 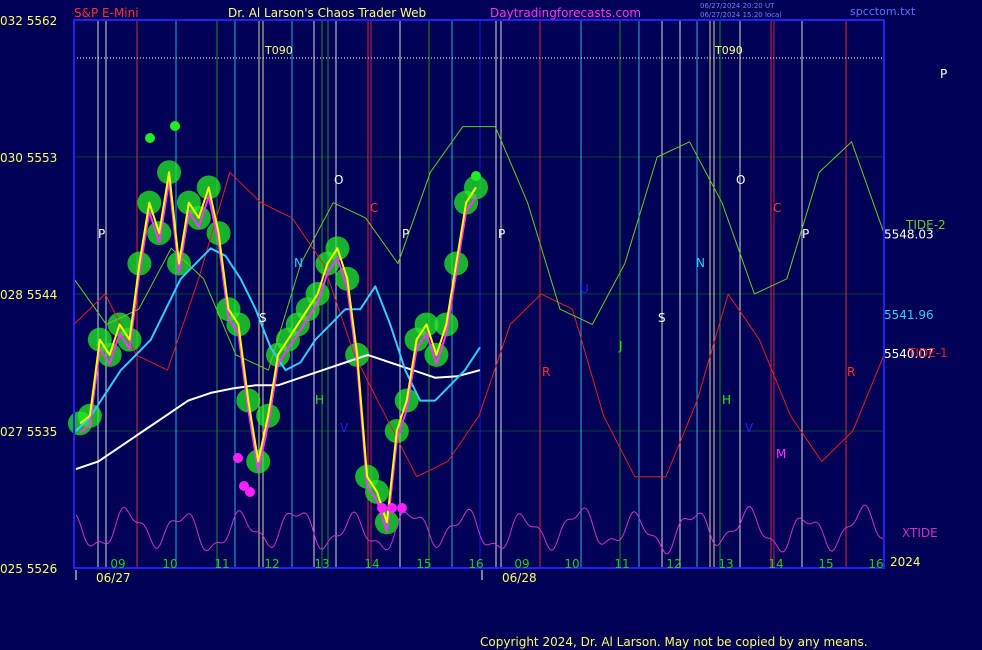 I want to click on site-link: Daytradingforecasts.com, so click(x=565, y=13).